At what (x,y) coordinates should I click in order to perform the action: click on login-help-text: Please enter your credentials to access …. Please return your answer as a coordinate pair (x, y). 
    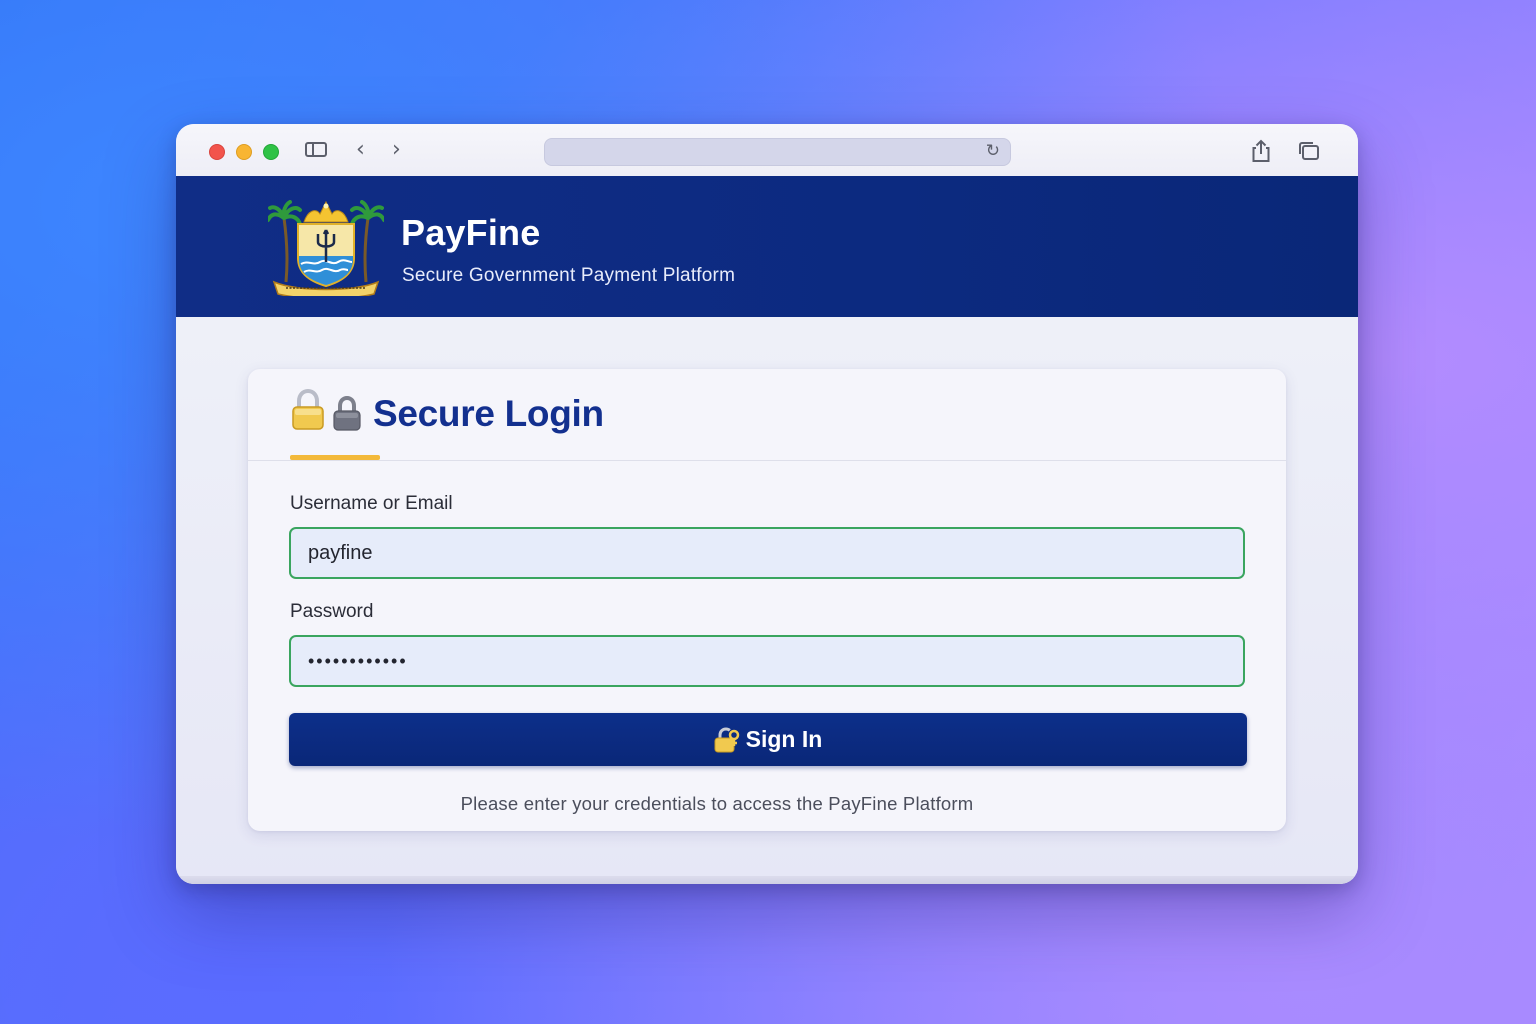
    Looking at the image, I should click on (717, 803).